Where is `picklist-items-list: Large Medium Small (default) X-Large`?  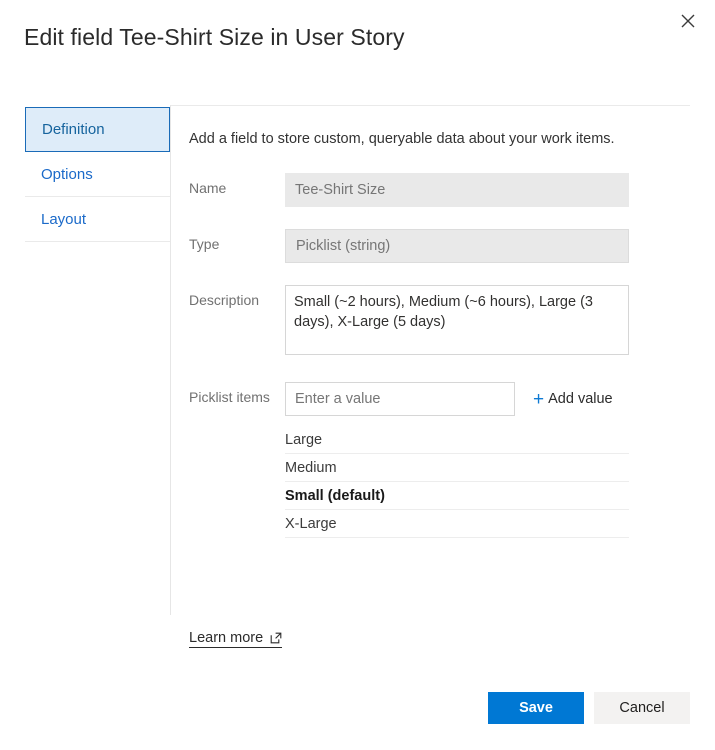
picklist-items-list: Large Medium Small (default) X-Large is located at coordinates (457, 482).